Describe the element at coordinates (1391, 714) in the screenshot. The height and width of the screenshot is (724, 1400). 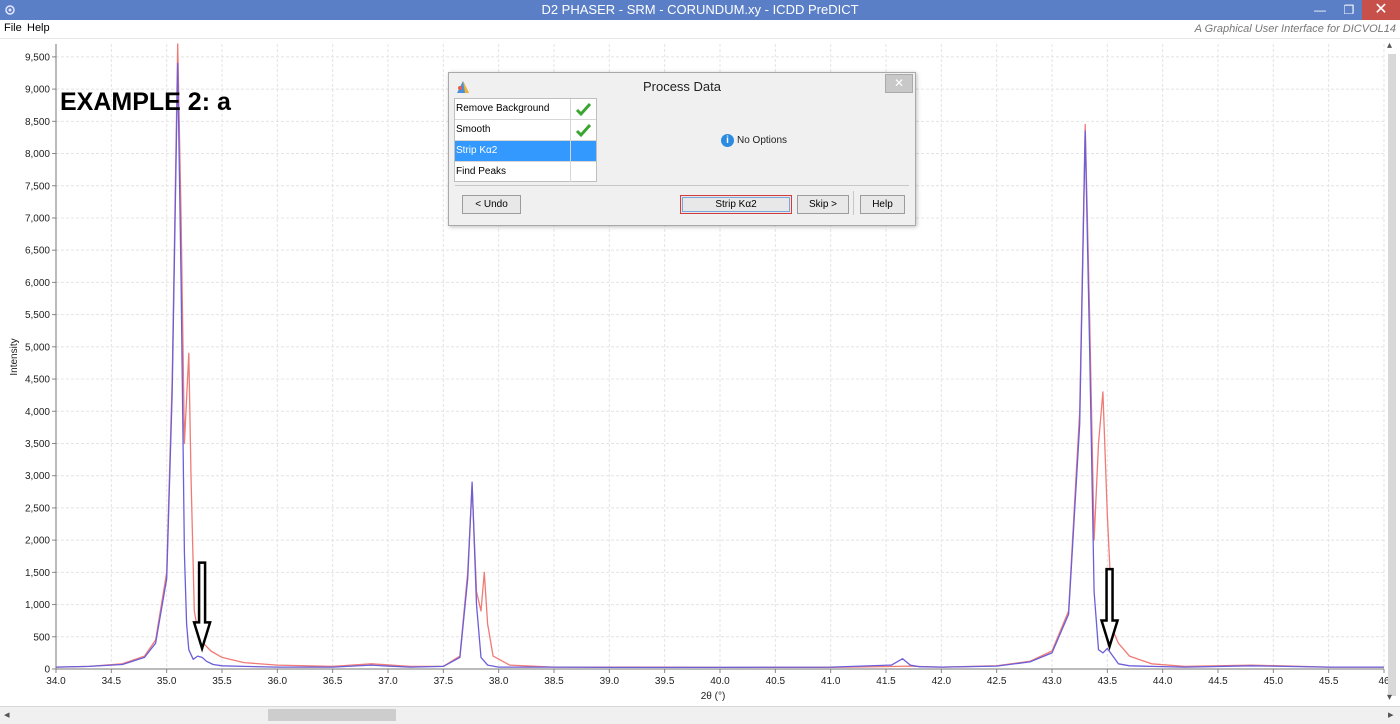
I see `scroll-right-icon: ▸` at that location.